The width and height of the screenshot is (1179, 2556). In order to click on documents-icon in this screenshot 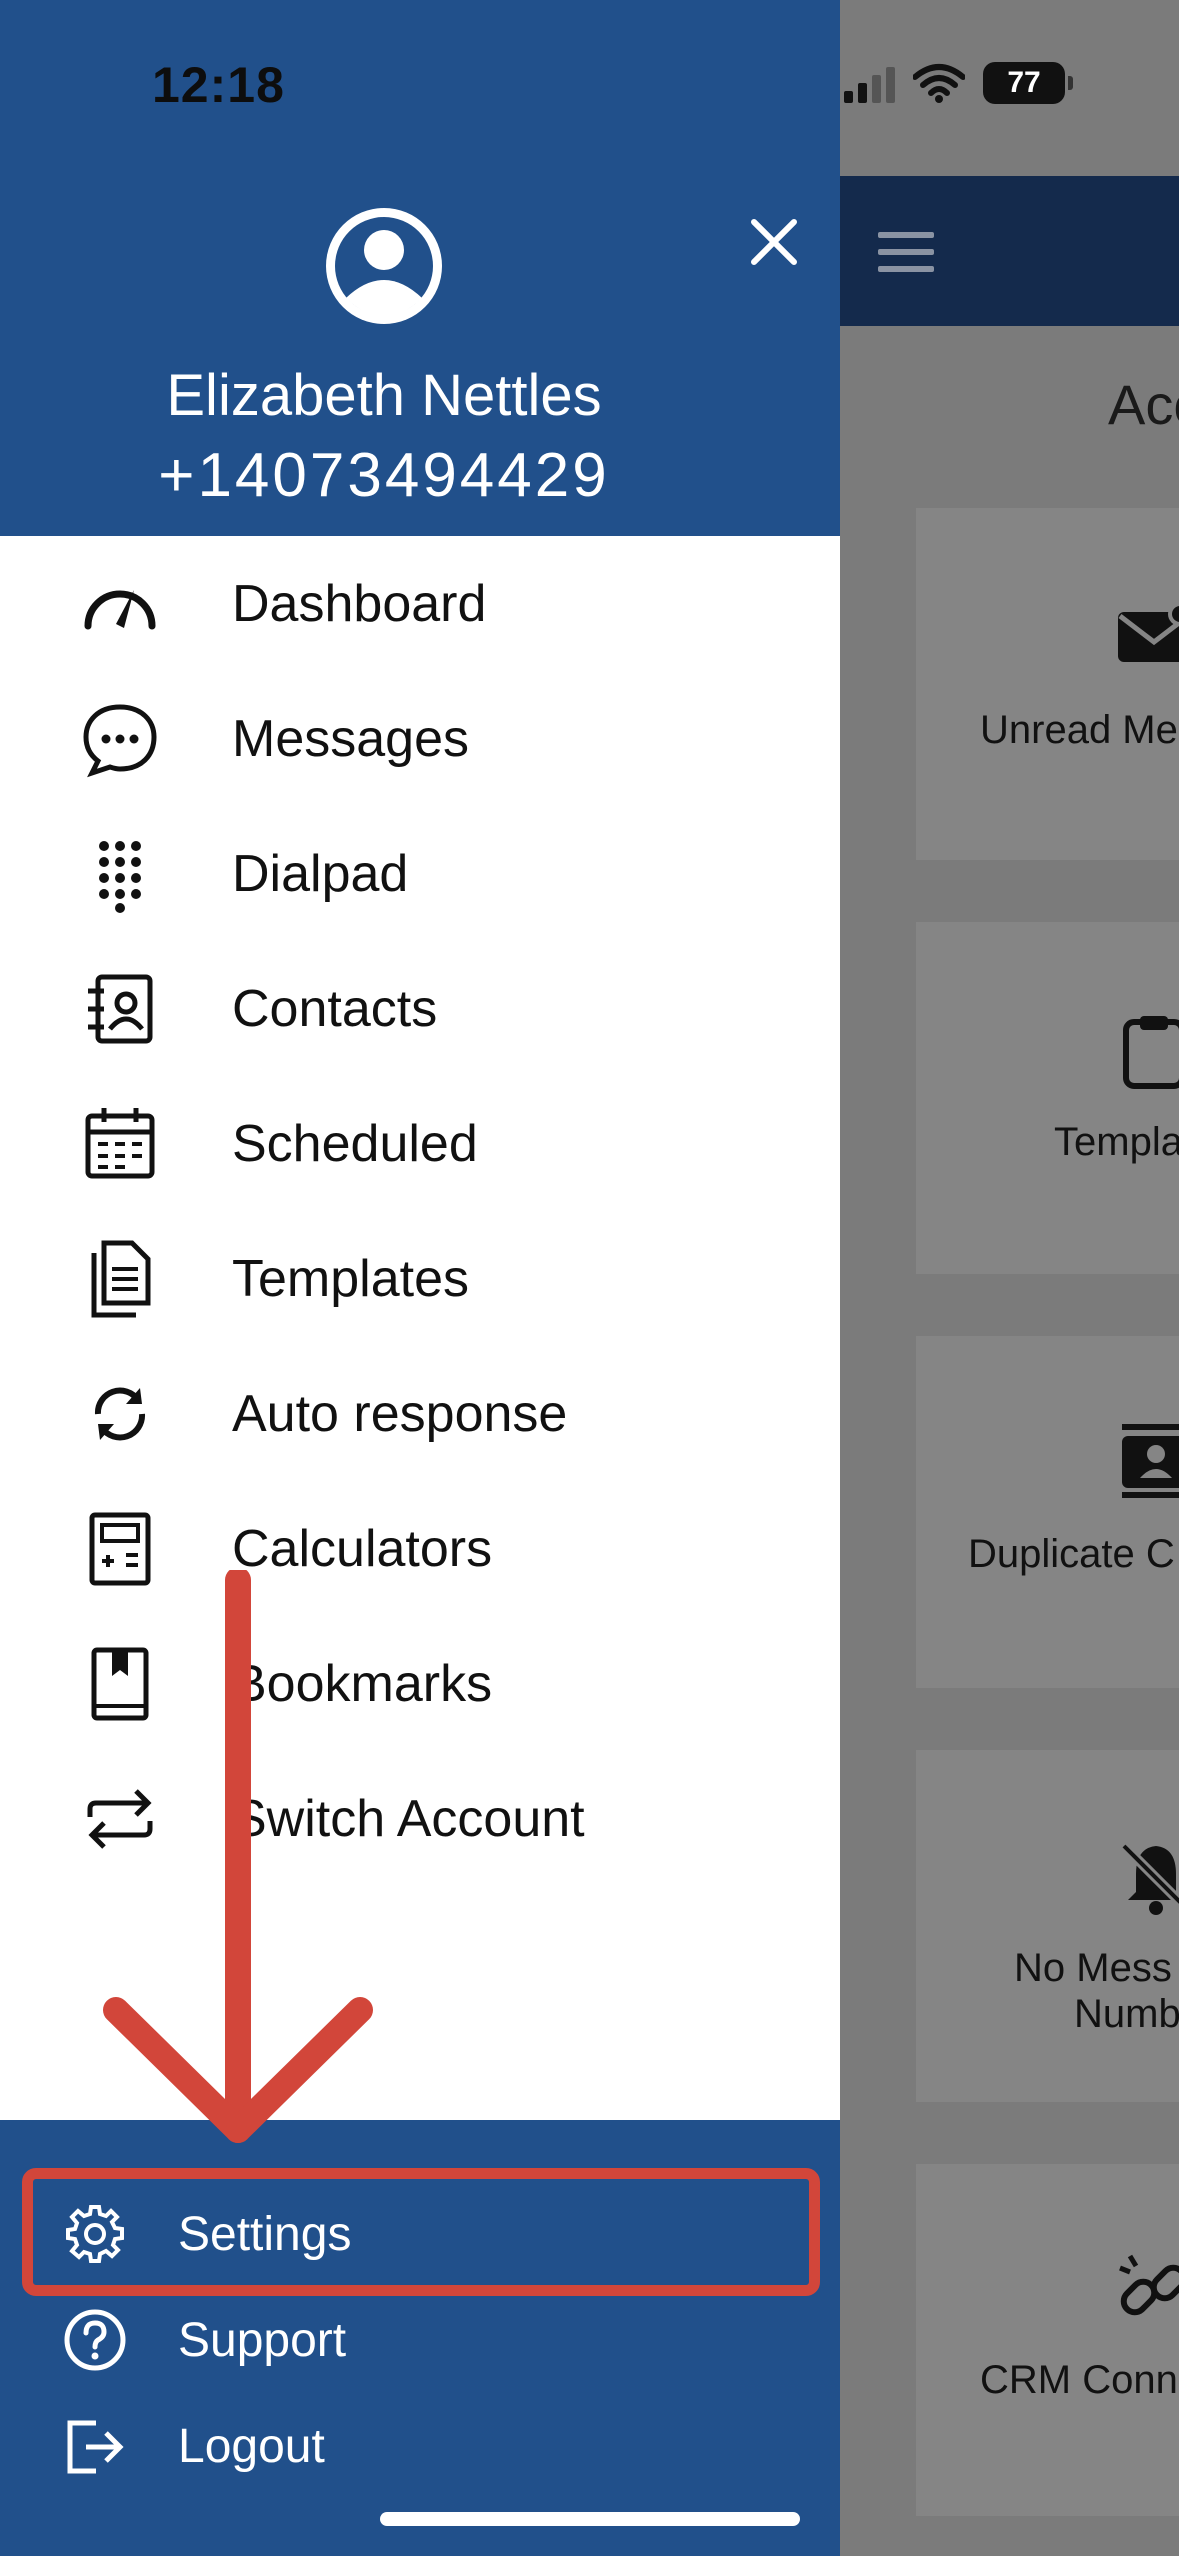, I will do `click(120, 1279)`.